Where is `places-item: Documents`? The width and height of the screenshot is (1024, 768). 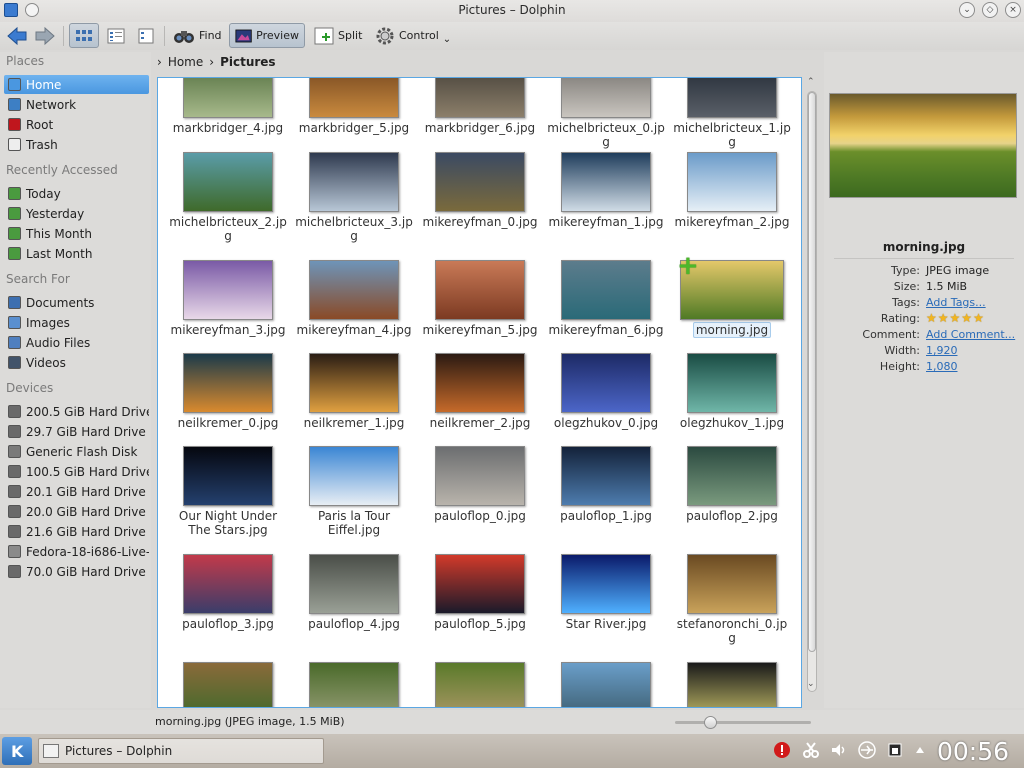
places-item: Documents is located at coordinates (76, 302).